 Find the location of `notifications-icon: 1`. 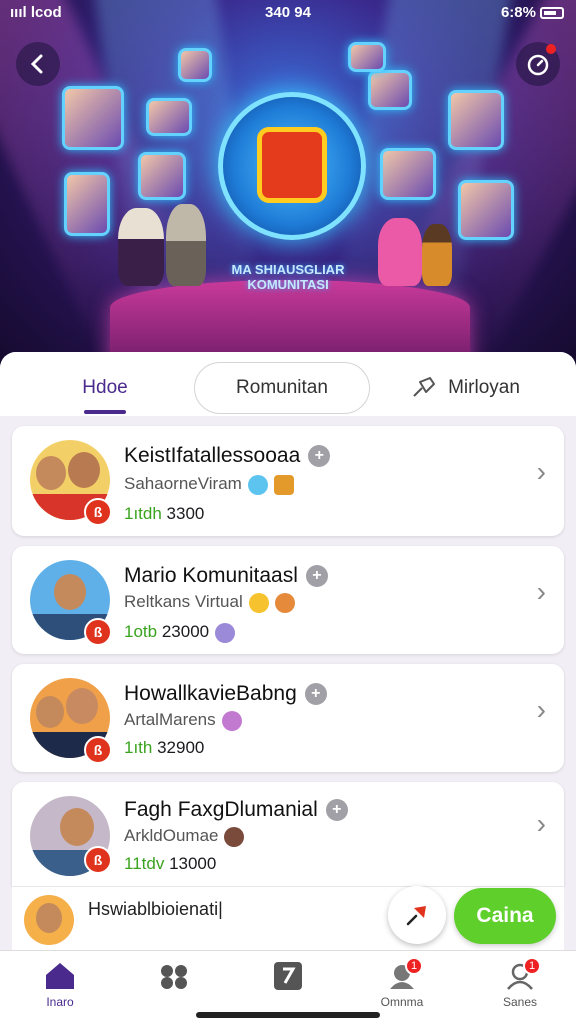

notifications-icon: 1 is located at coordinates (404, 974).